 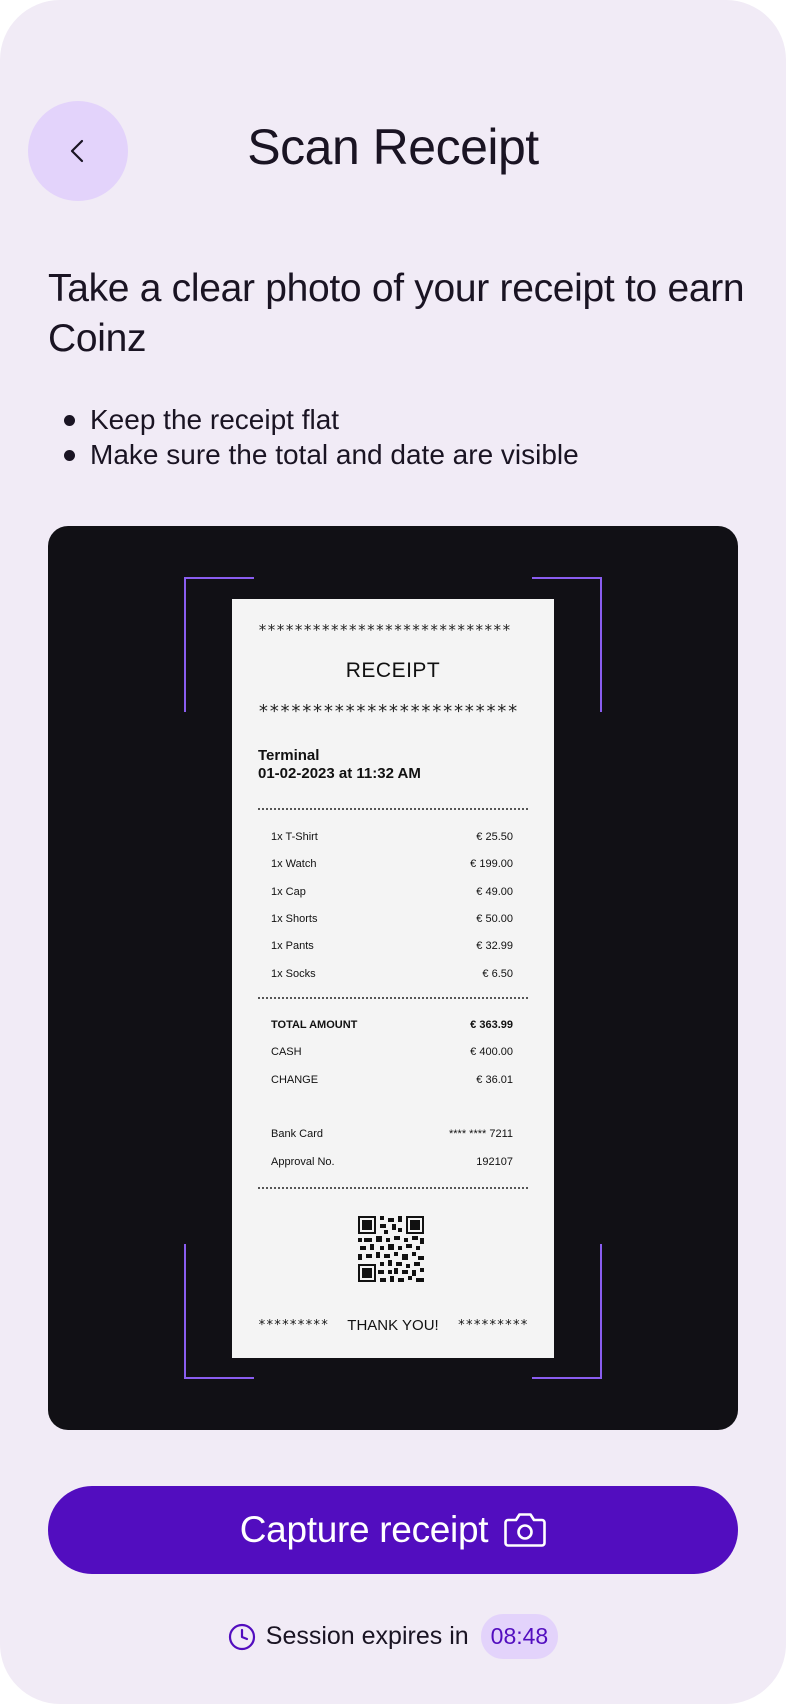 What do you see at coordinates (367, 1636) in the screenshot?
I see `session-label: Session expires in` at bounding box center [367, 1636].